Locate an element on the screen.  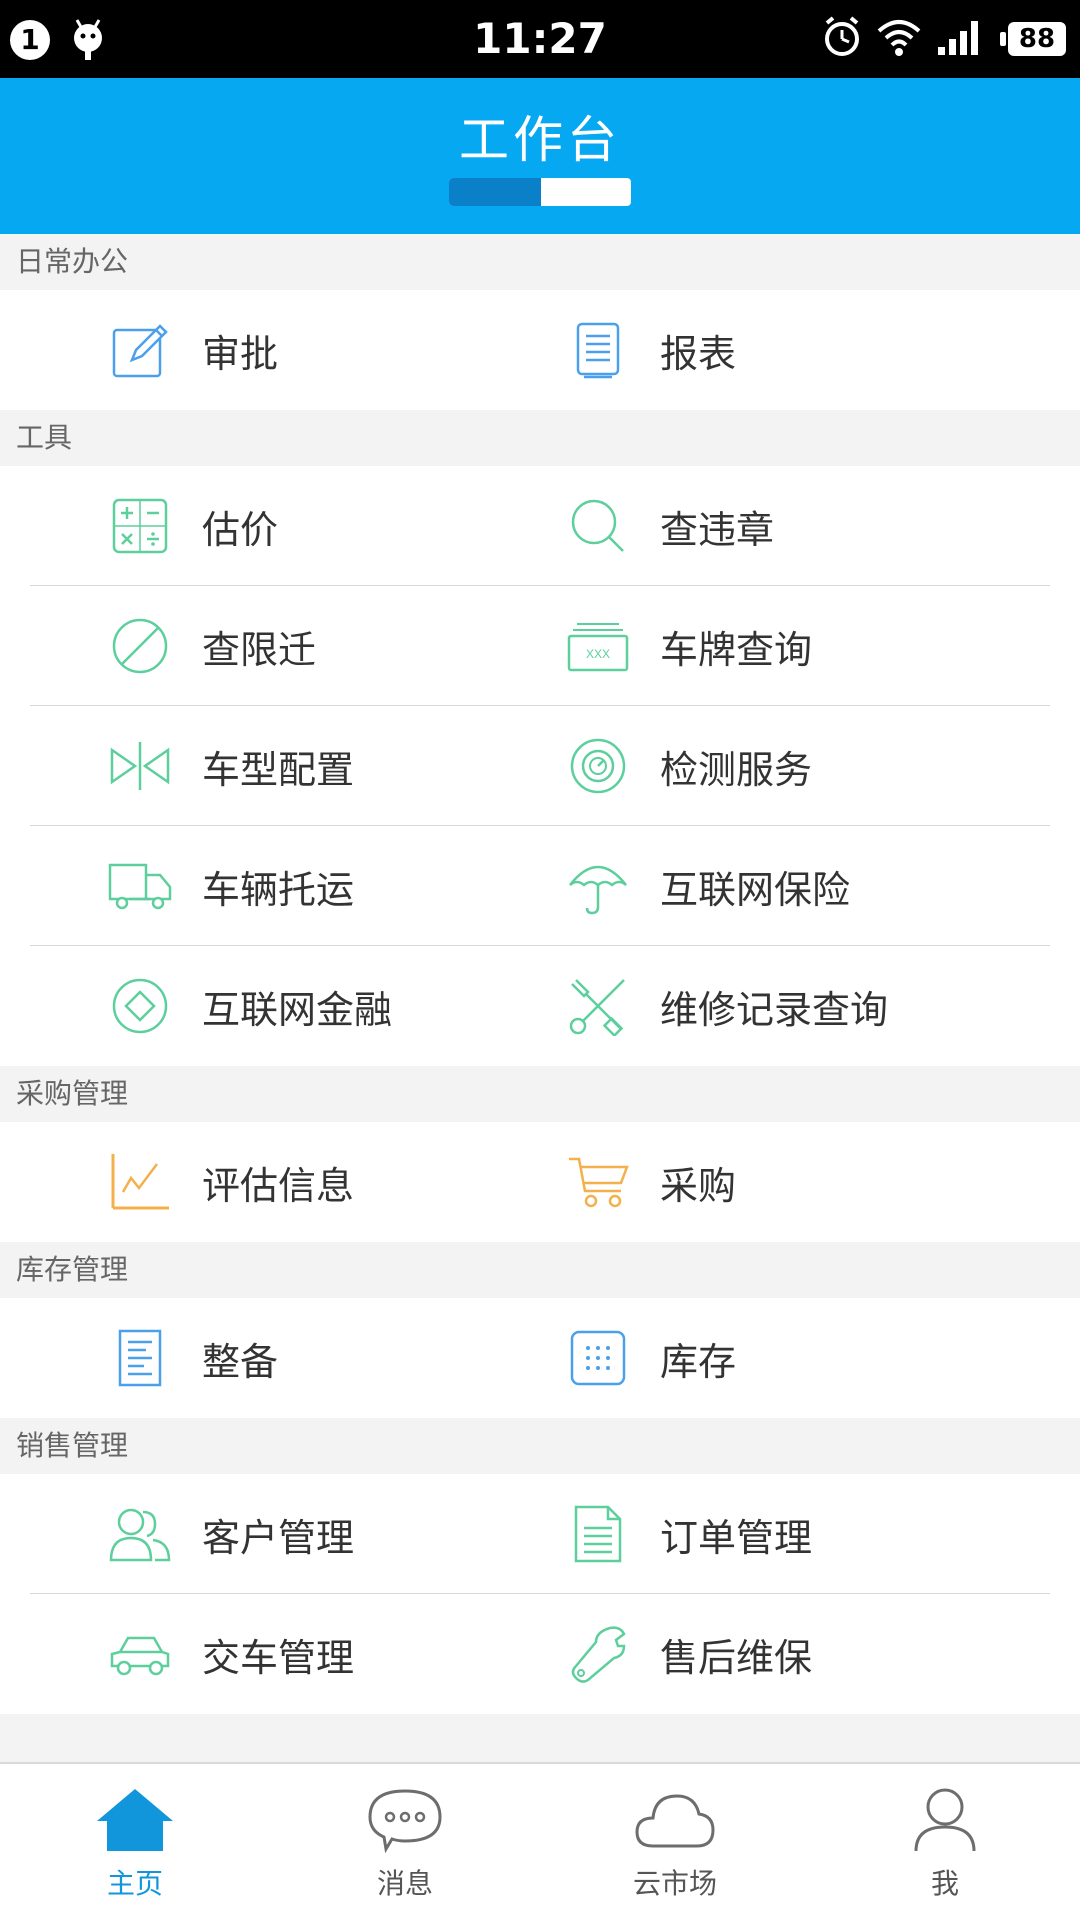
item-approval: 审批 is located at coordinates (338, 350).